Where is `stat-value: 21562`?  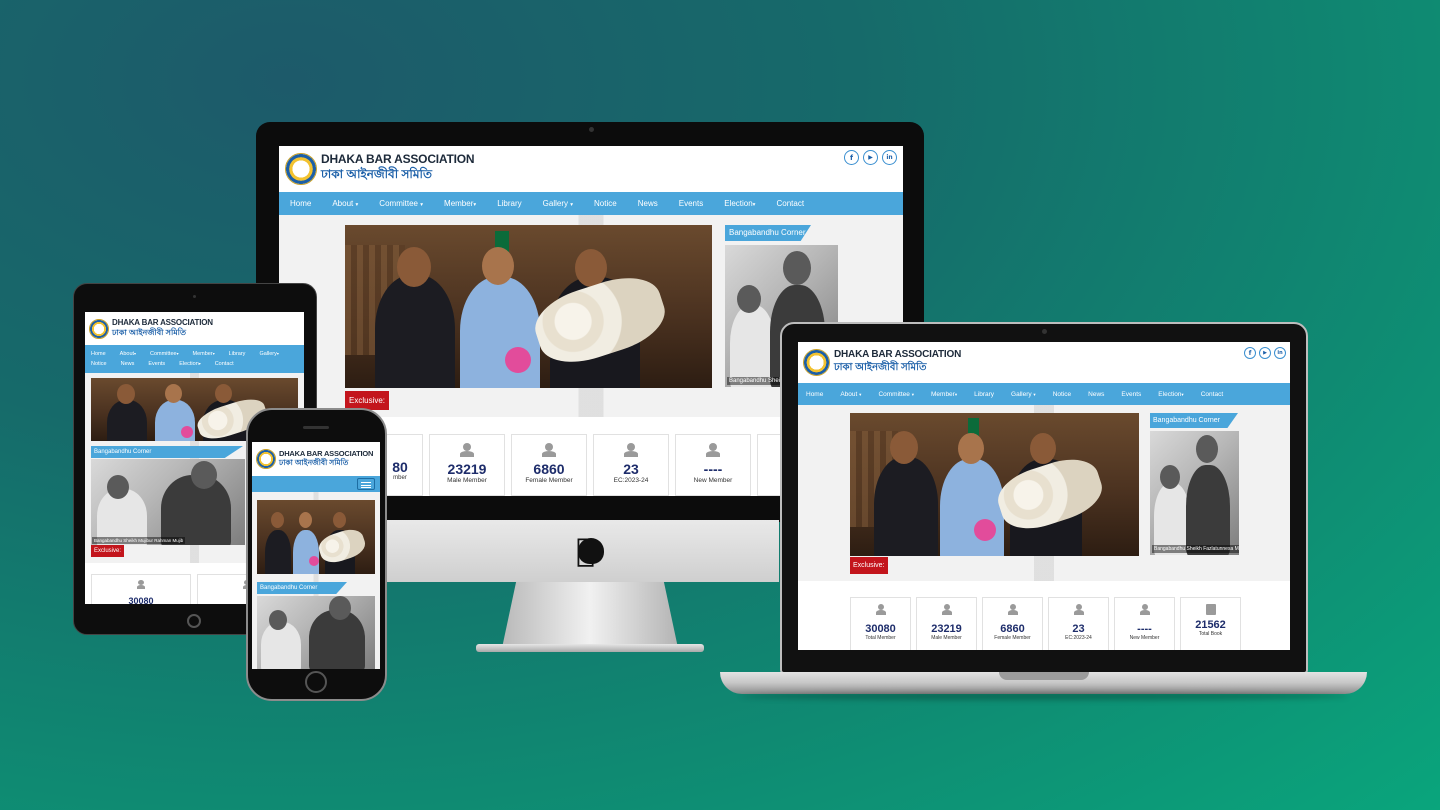
stat-value: 21562 is located at coordinates (1210, 625).